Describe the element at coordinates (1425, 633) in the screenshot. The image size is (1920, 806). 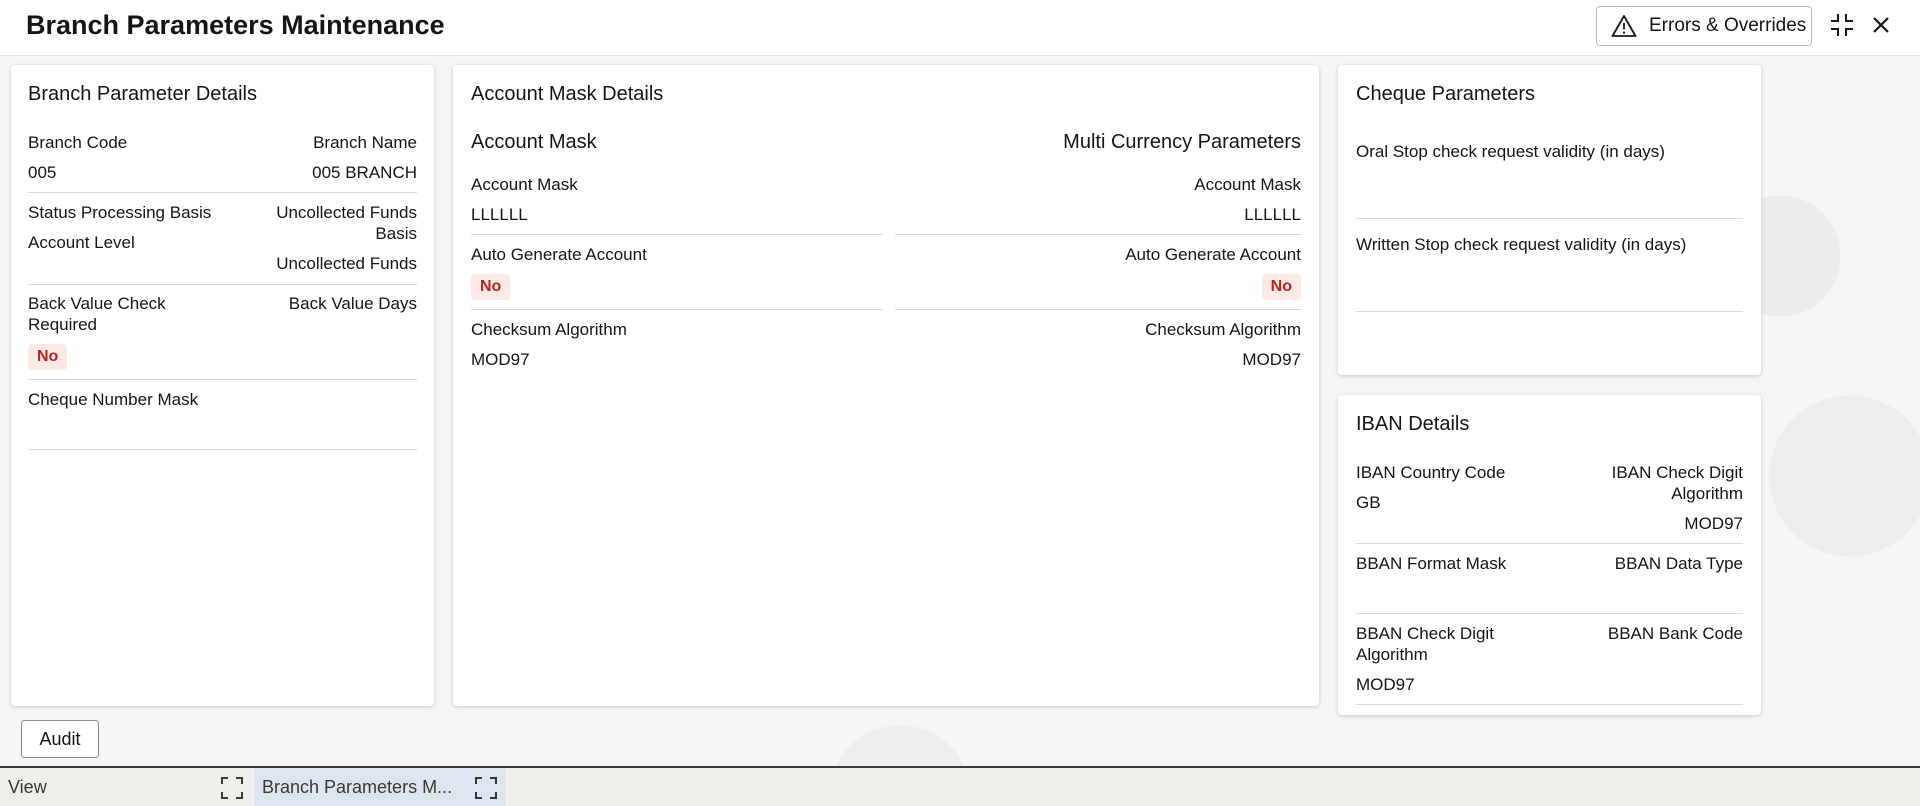
I see `bban-check-digit-label-line1: BBAN Check Digit` at that location.